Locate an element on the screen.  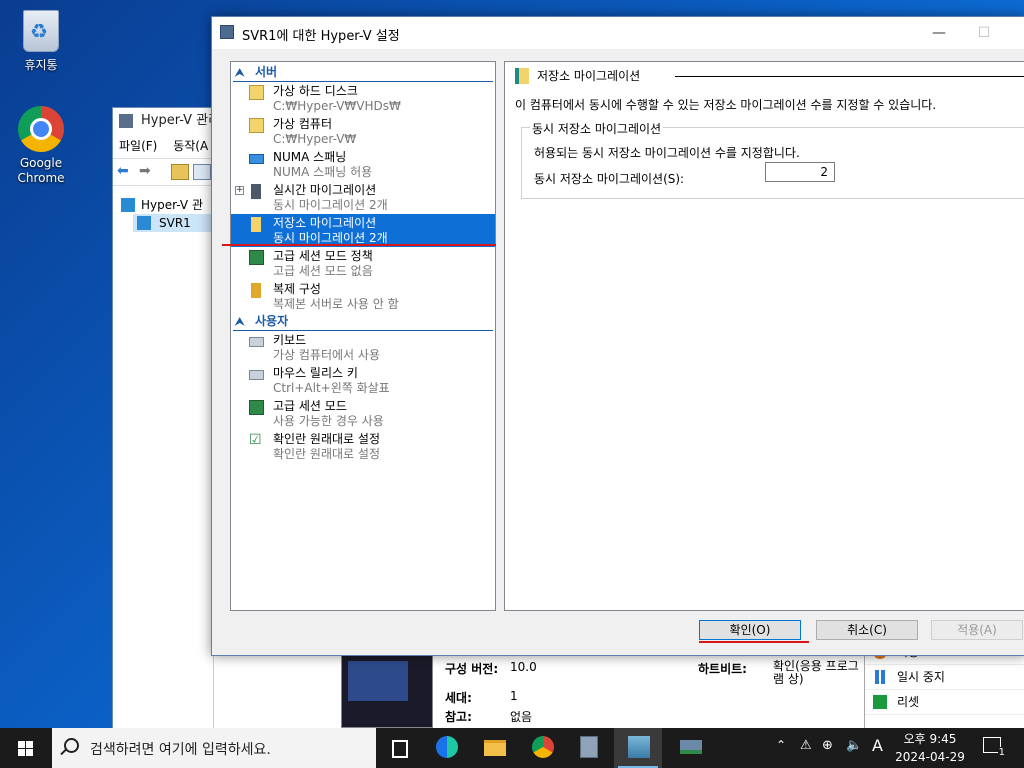
nav-item-name: 고급 세션 모드 정책 is located at coordinates (323, 256).